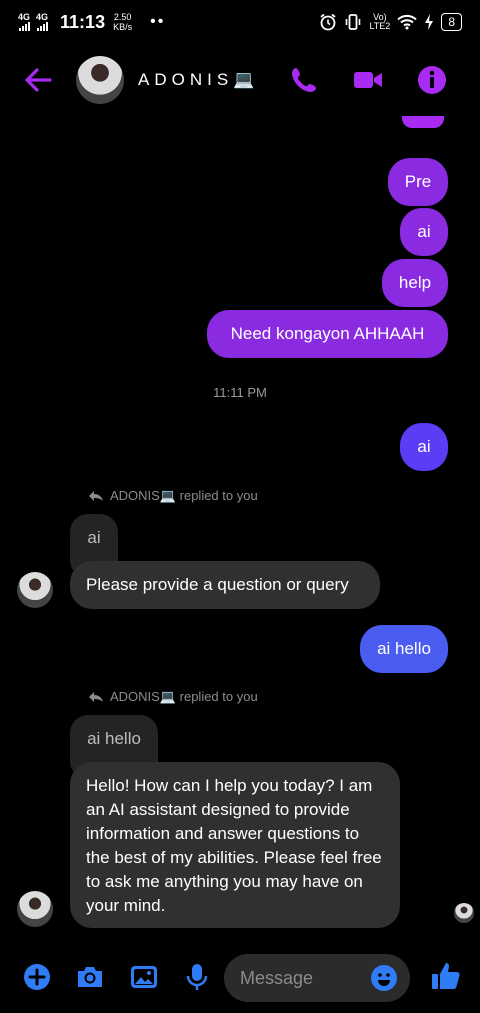 This screenshot has height=1013, width=480. What do you see at coordinates (37, 977) in the screenshot?
I see `plus-icon` at bounding box center [37, 977].